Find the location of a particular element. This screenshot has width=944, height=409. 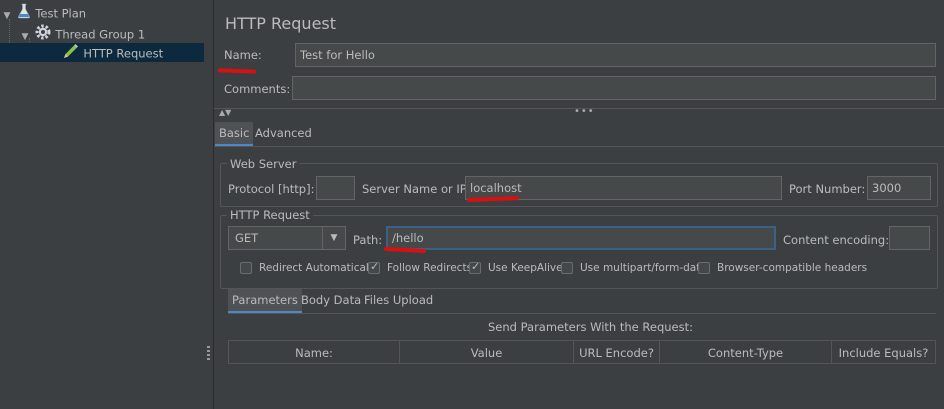

browser-compatible-headers-checkbox is located at coordinates (704, 268).